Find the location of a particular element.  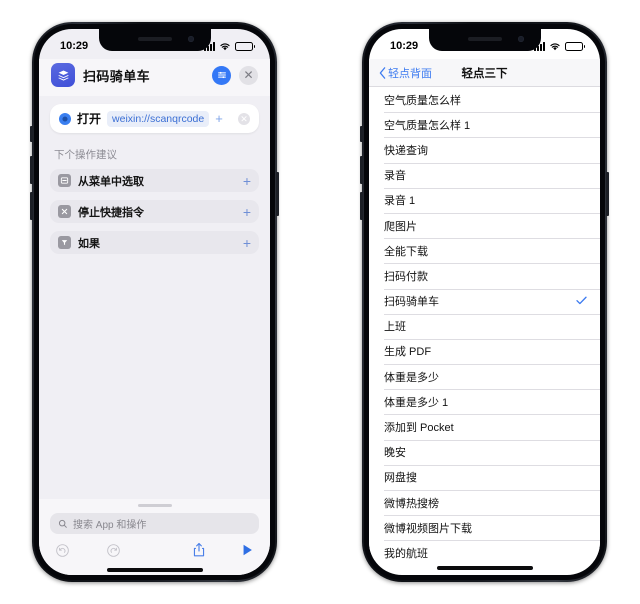

list-item-label: 空气质量怎么样 is located at coordinates (422, 100).